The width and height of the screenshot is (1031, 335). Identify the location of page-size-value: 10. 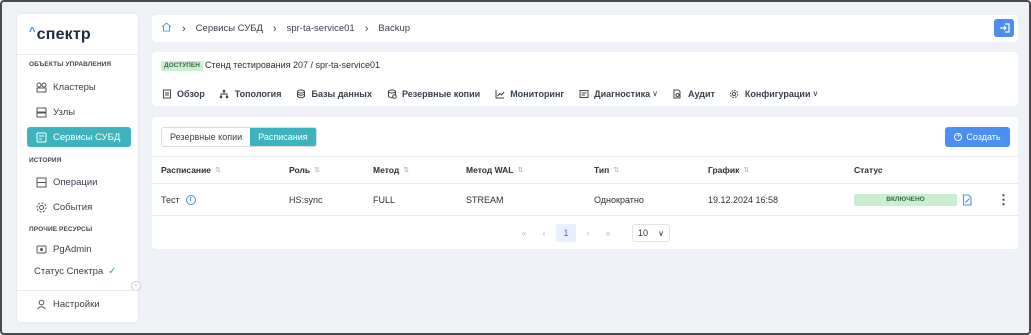
(643, 233).